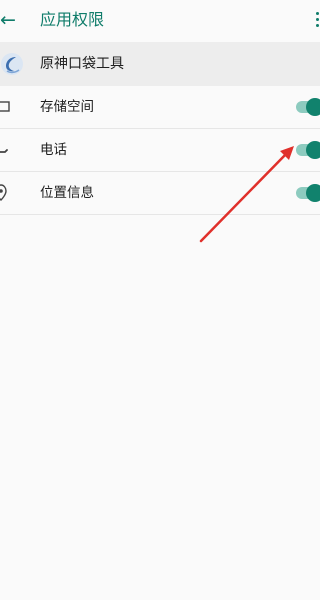 The height and width of the screenshot is (600, 320). What do you see at coordinates (308, 107) in the screenshot?
I see `storage-toggle` at bounding box center [308, 107].